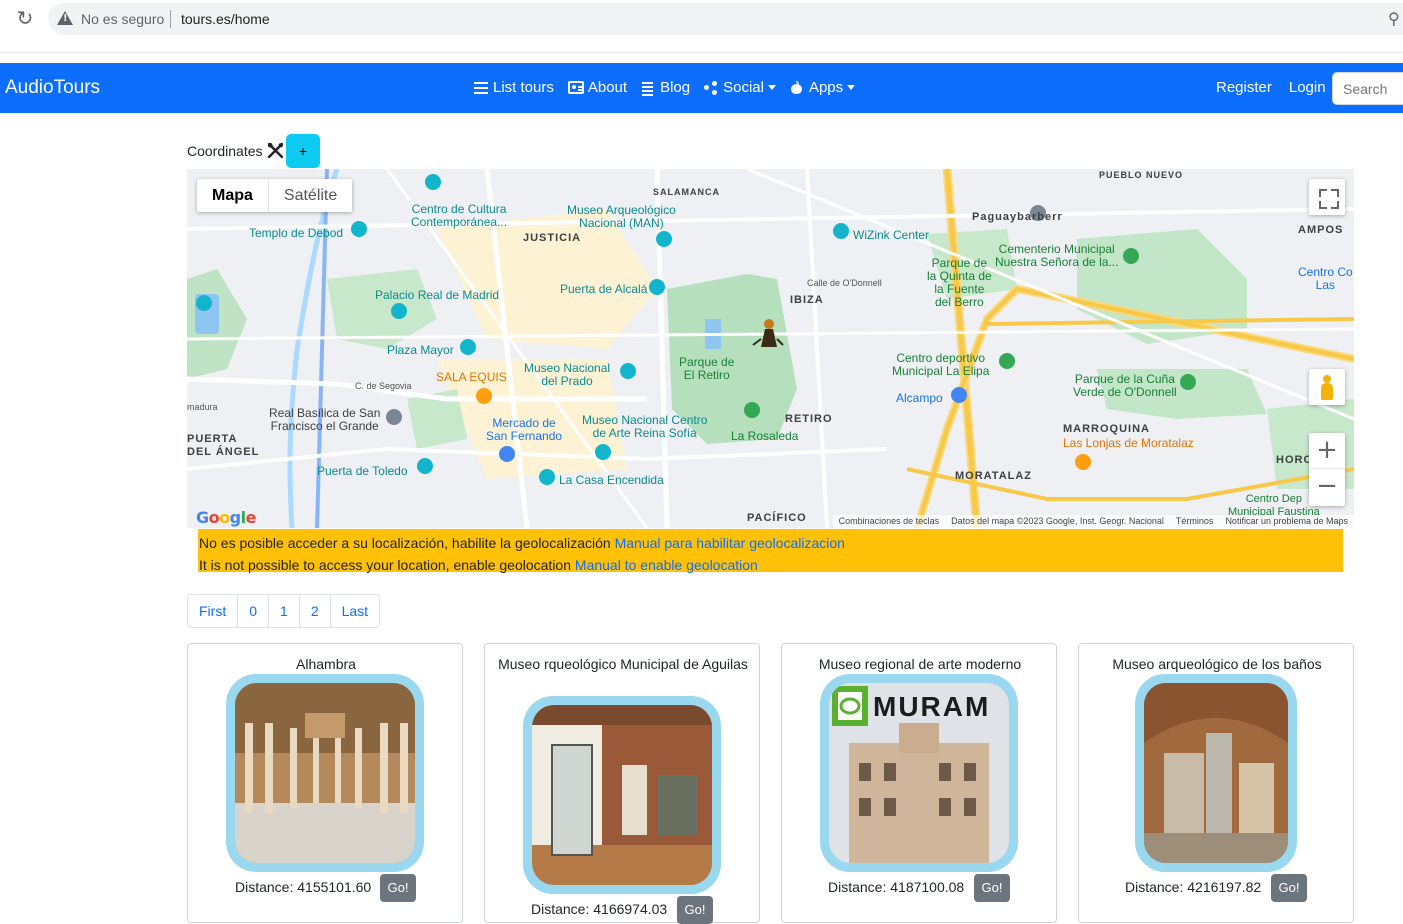  I want to click on page-last: Last, so click(354, 611).